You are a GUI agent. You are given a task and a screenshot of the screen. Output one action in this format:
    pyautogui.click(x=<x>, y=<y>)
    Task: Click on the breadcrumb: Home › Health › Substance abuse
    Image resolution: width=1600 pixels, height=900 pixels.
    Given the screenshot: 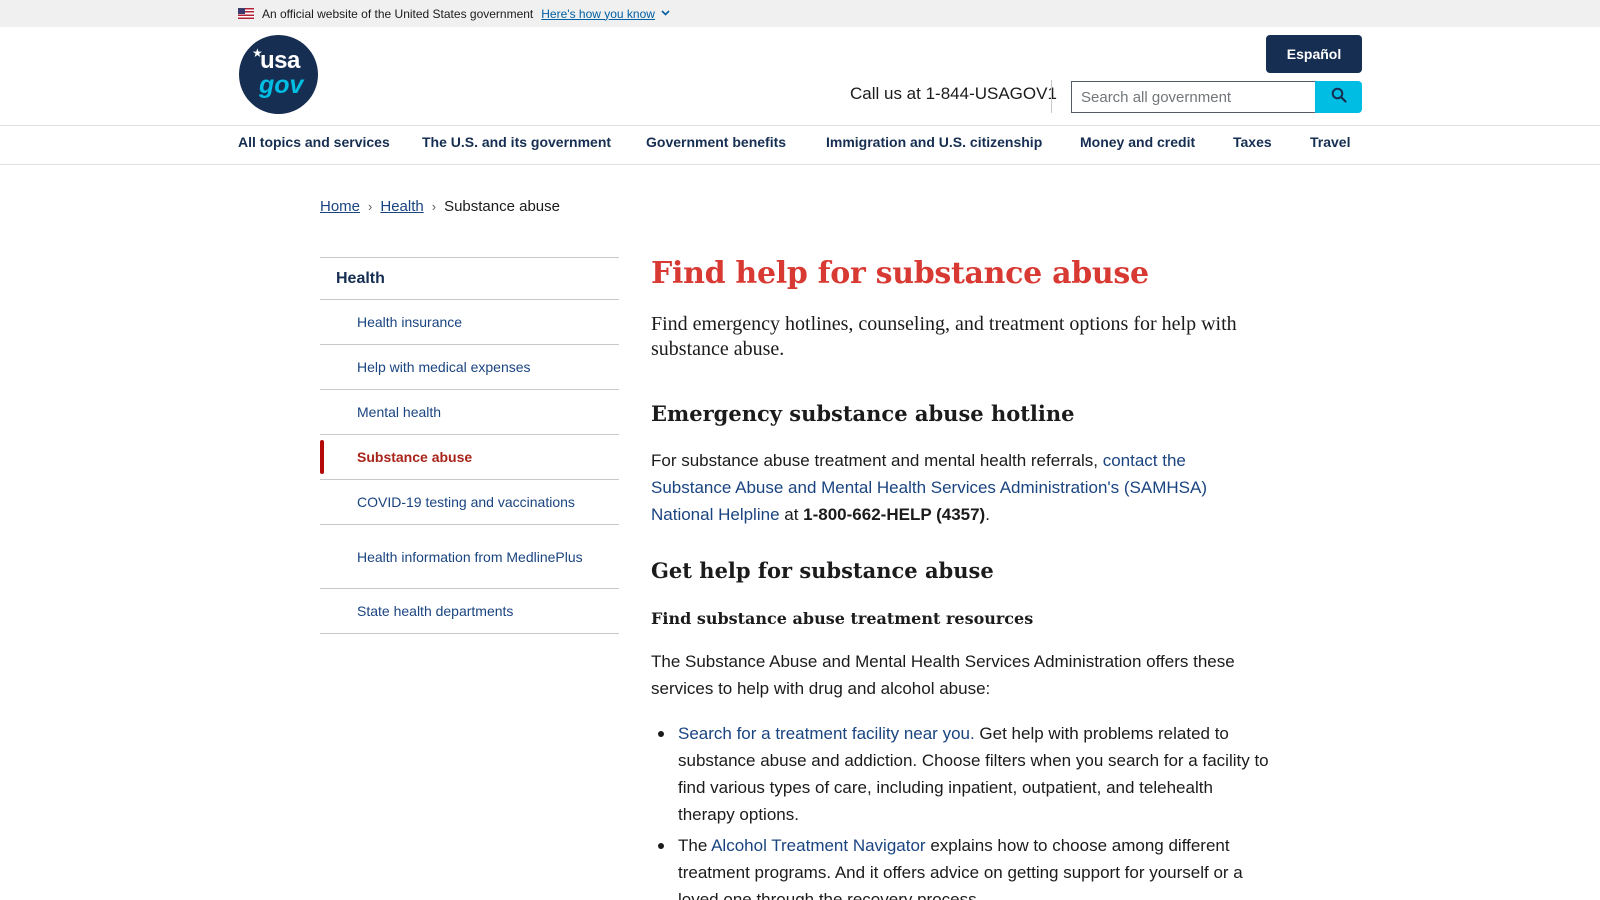 What is the action you would take?
    pyautogui.click(x=440, y=206)
    